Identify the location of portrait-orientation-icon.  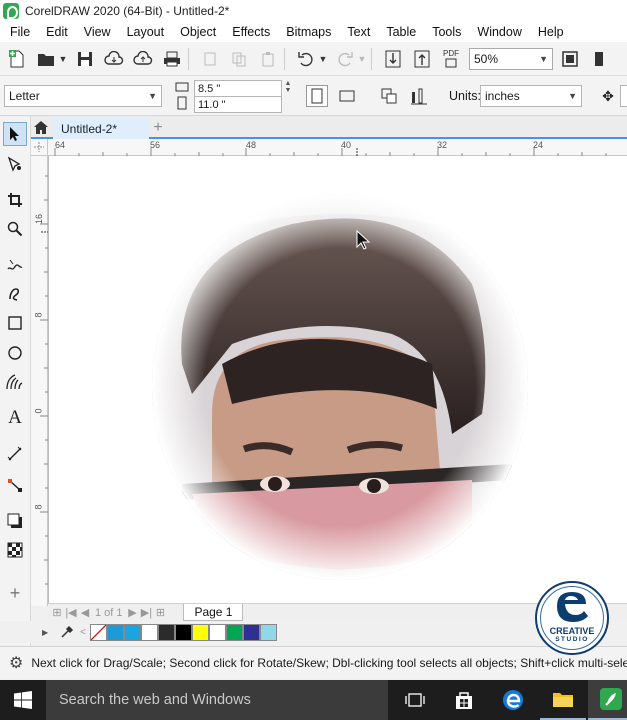
(317, 96).